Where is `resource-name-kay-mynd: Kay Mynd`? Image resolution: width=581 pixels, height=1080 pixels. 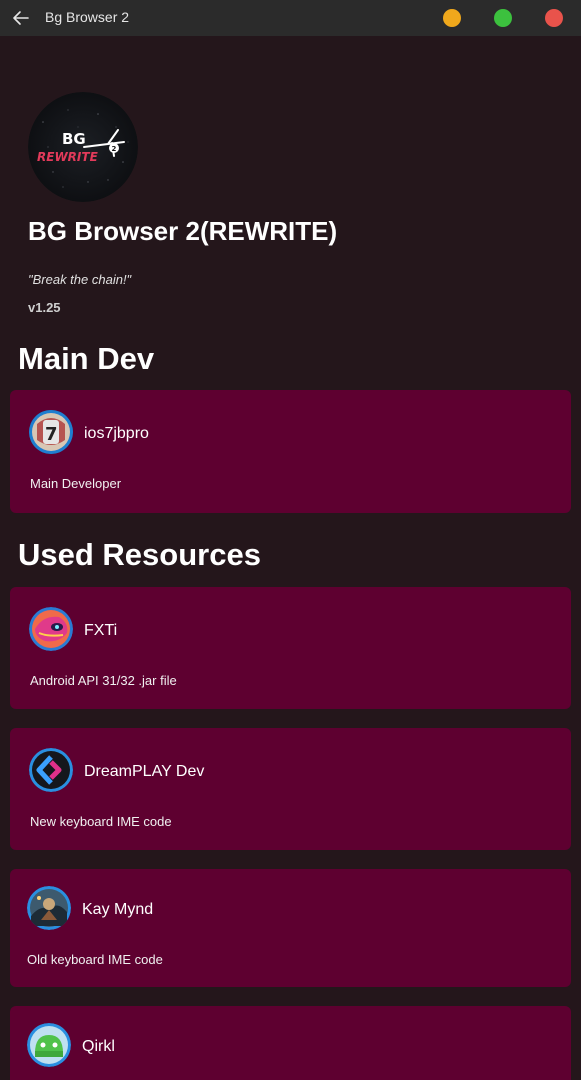
resource-name-kay-mynd: Kay Mynd is located at coordinates (118, 909).